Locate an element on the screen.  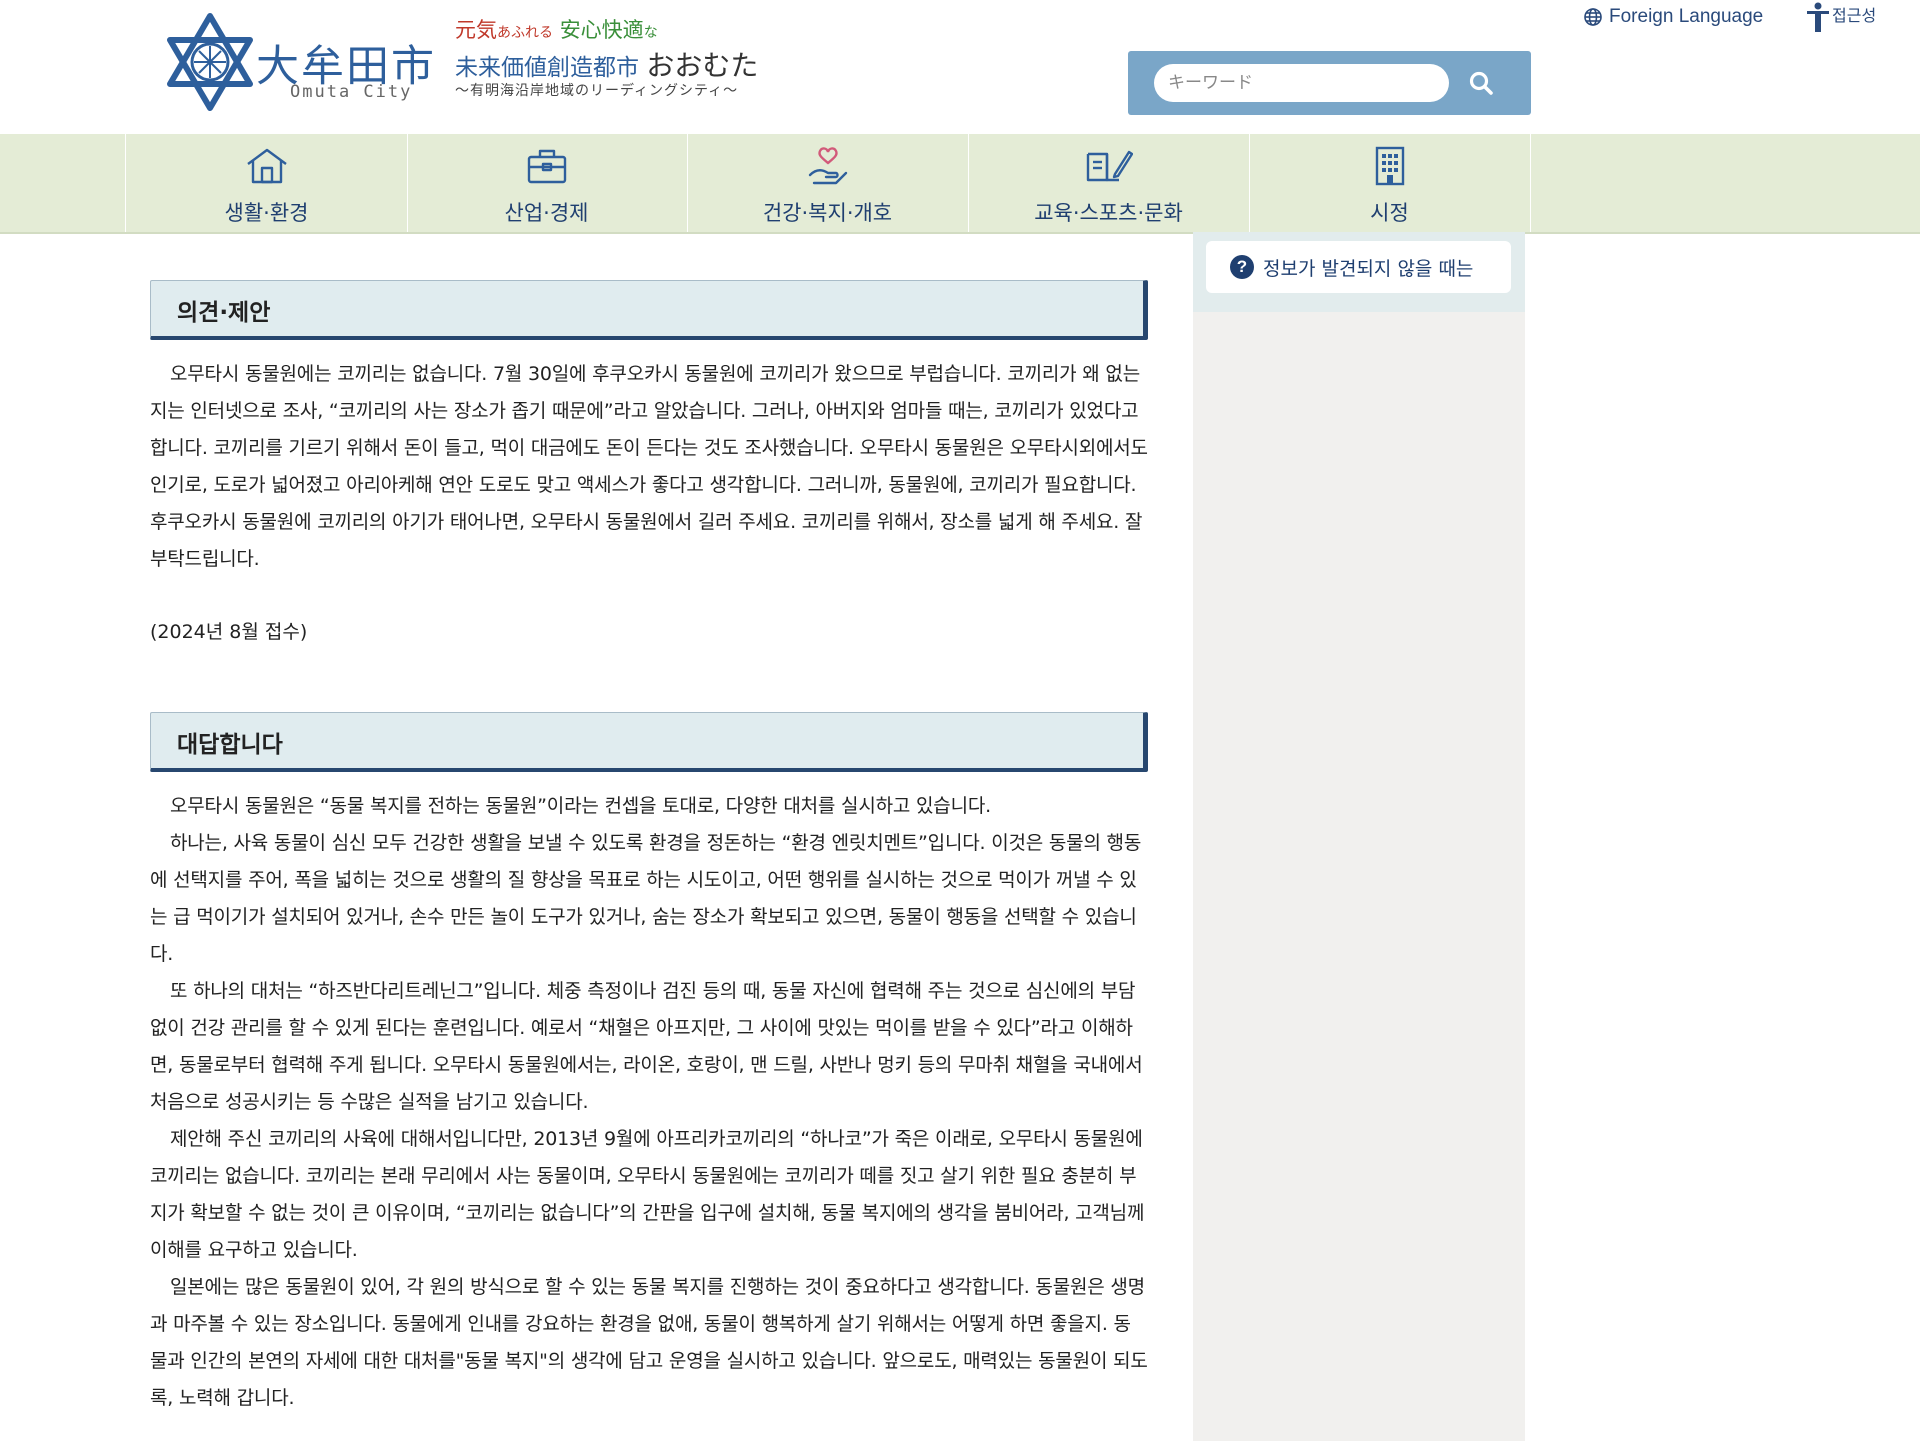
answer-heading-box: 대답합니다 is located at coordinates (649, 742).